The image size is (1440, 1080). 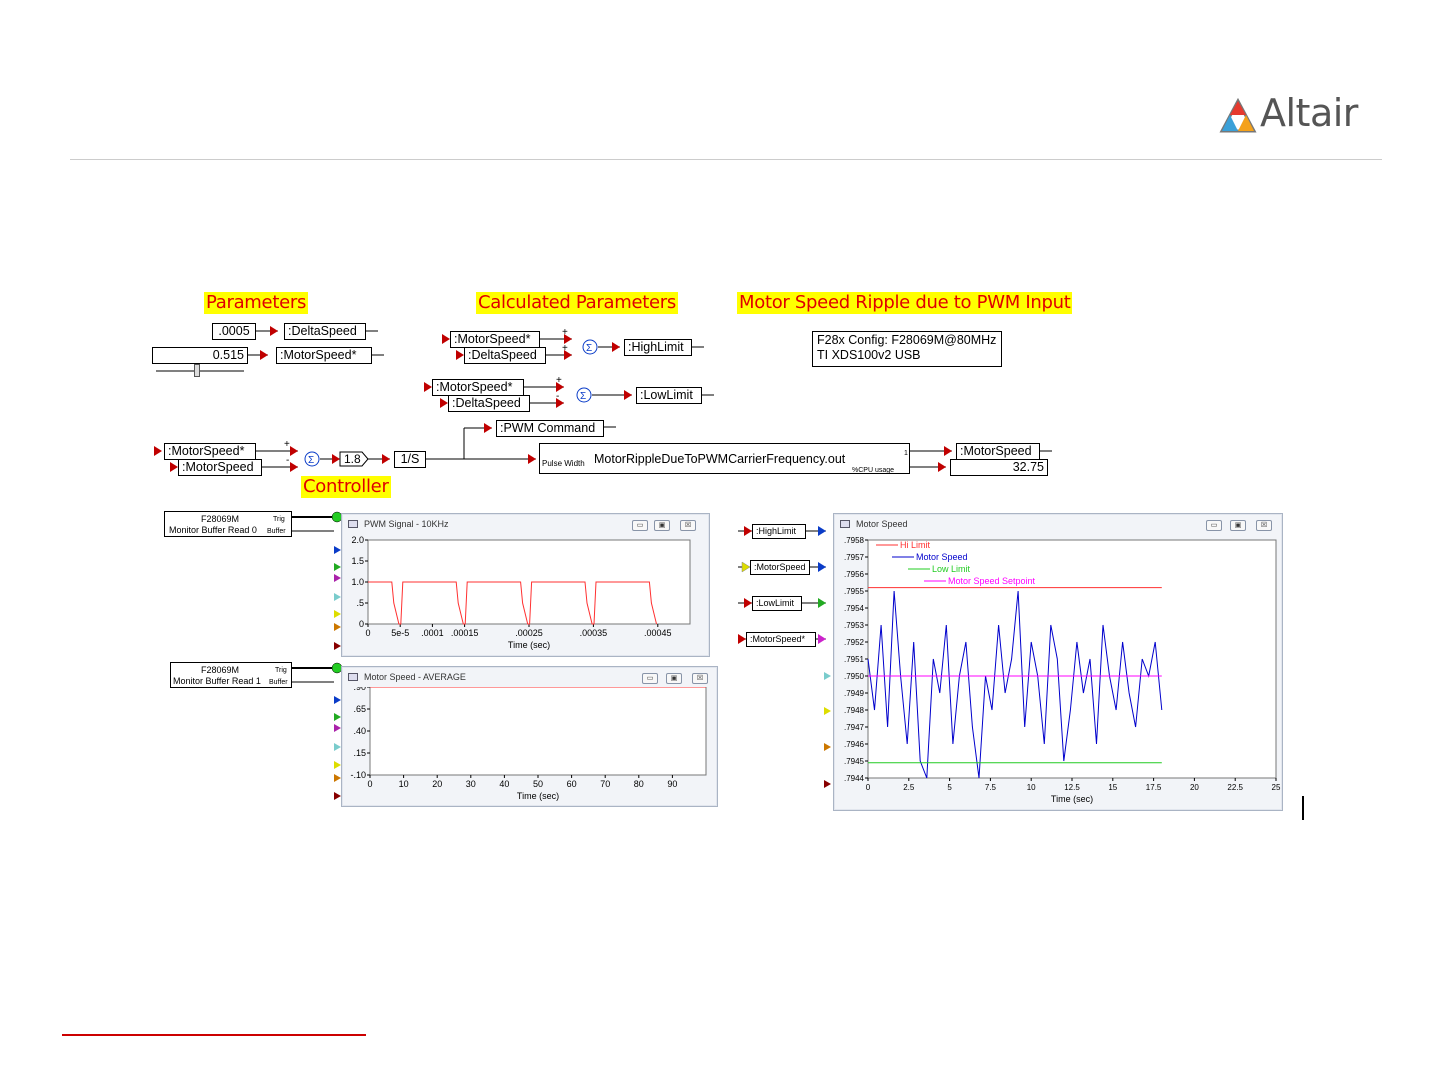 What do you see at coordinates (550, 428) in the screenshot?
I see `pwm-command-variable: :PWM Command` at bounding box center [550, 428].